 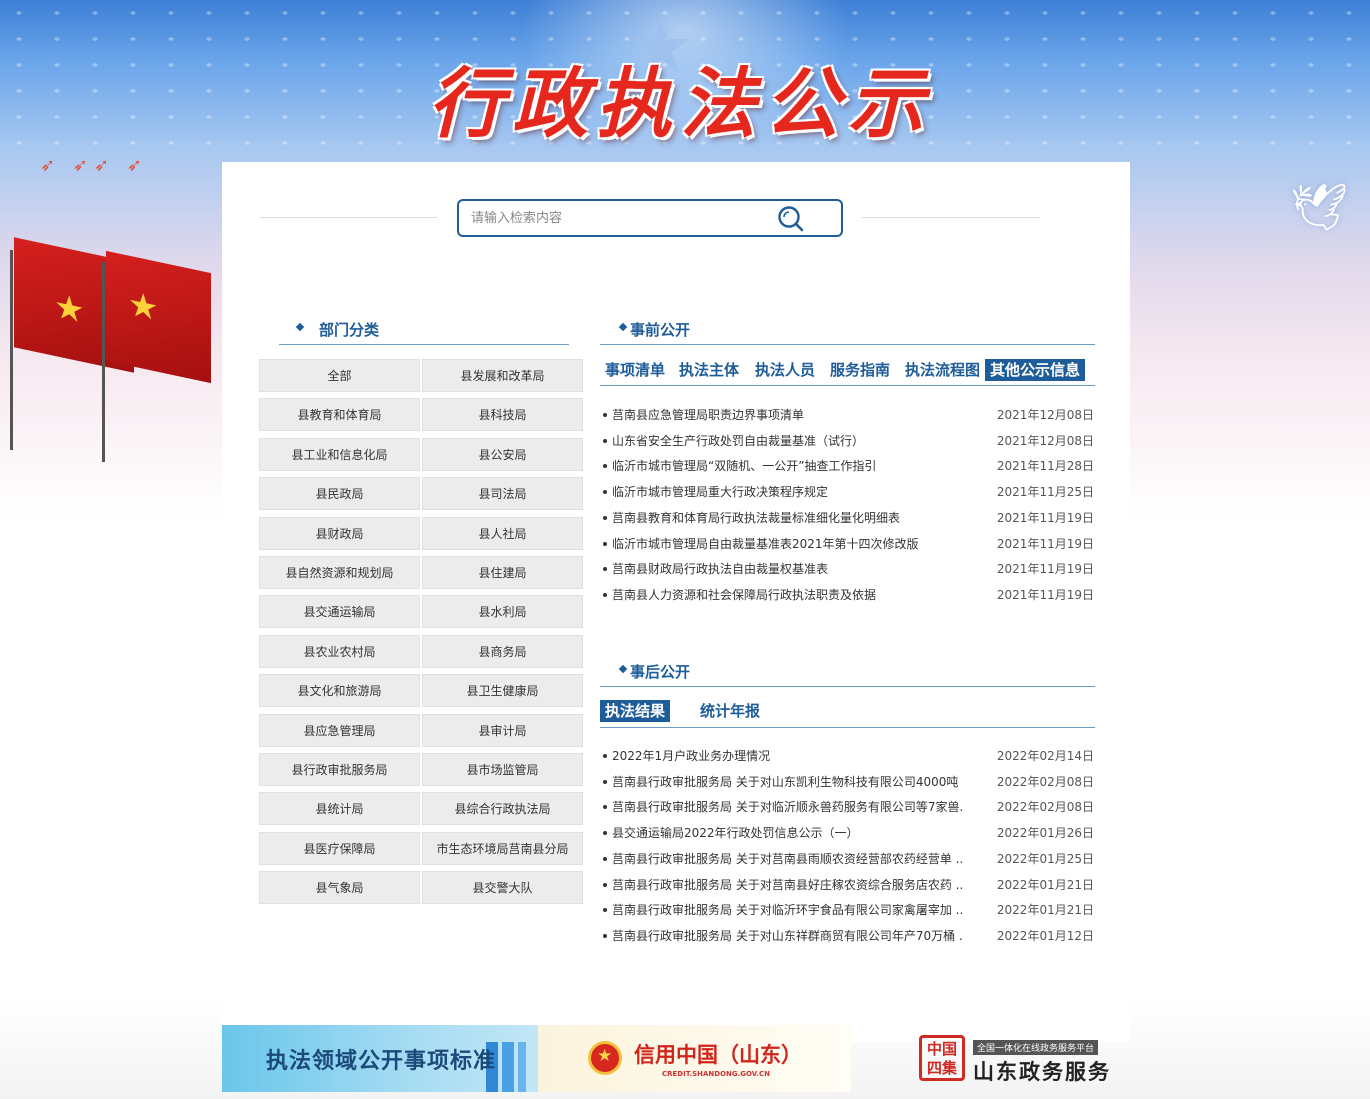 What do you see at coordinates (1042, 1072) in the screenshot?
I see `gov-platform-title: 山东政务服务` at bounding box center [1042, 1072].